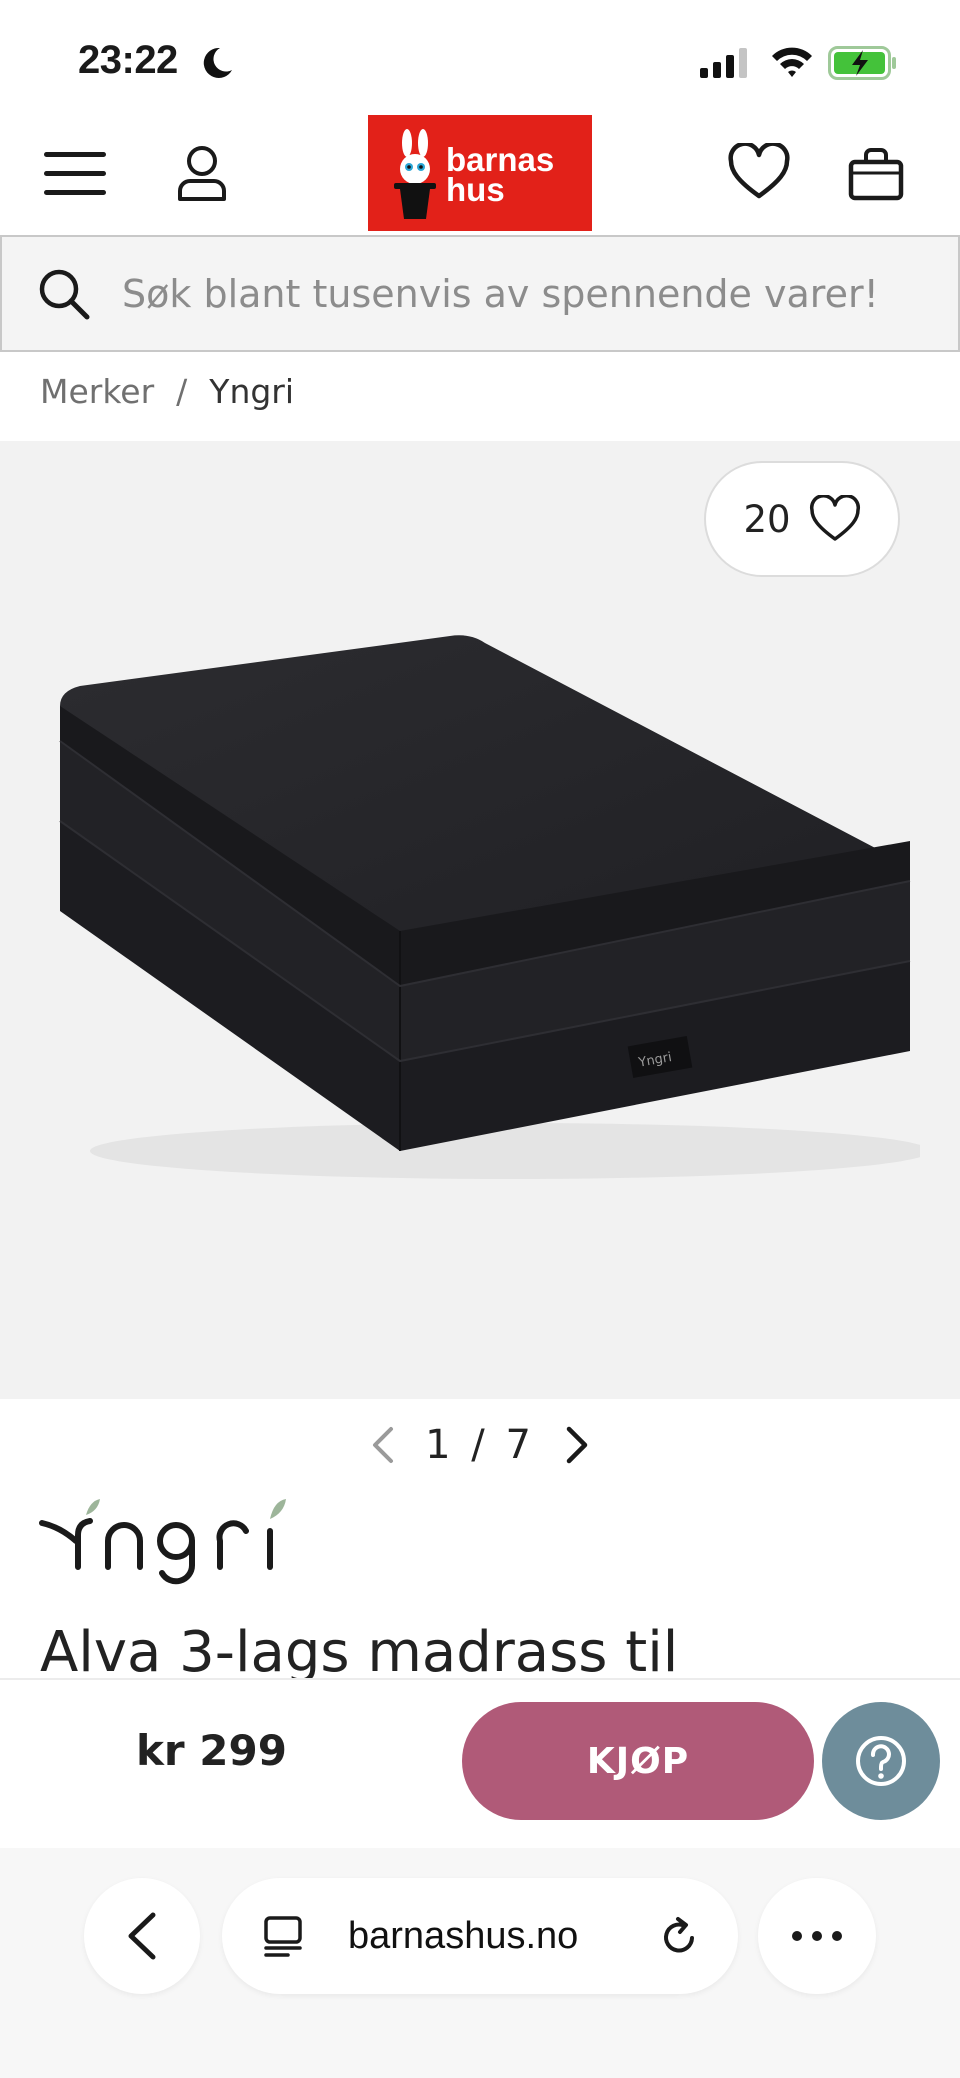 Image resolution: width=960 pixels, height=2078 pixels. I want to click on barnashus-logo: barnas hus, so click(480, 173).